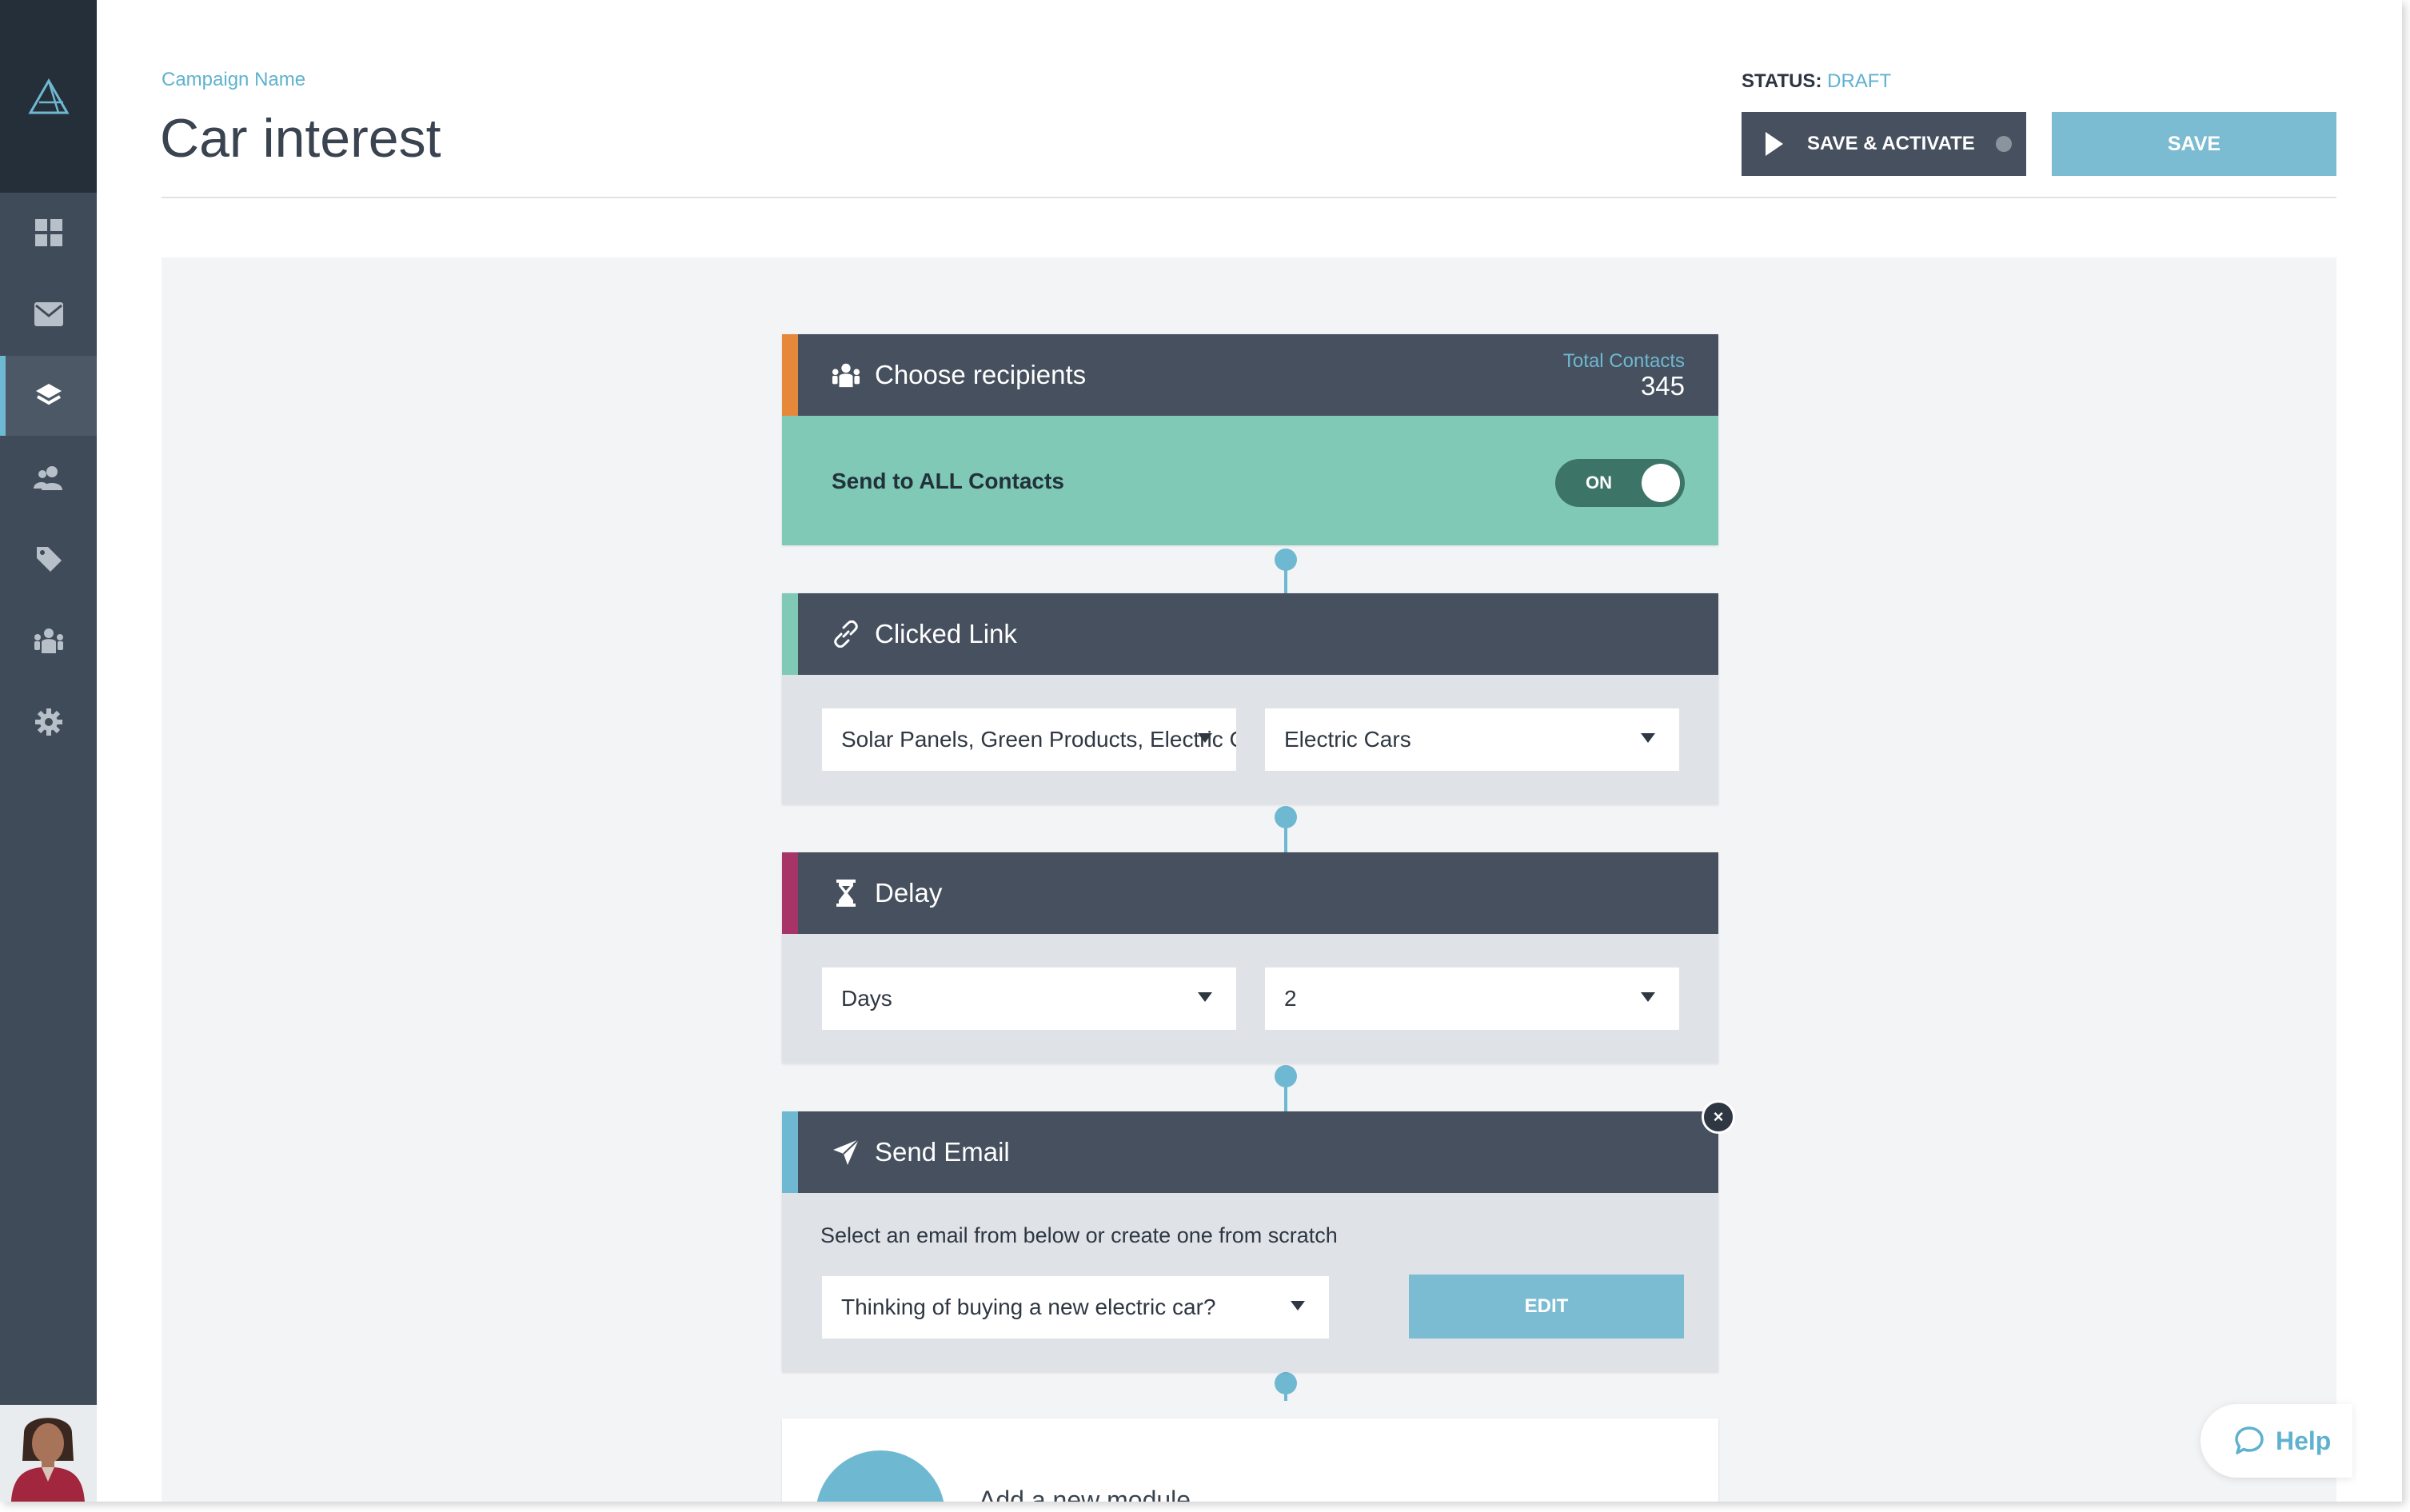 The width and height of the screenshot is (2410, 1512). I want to click on total-contacts-label: Total Contacts, so click(1623, 361).